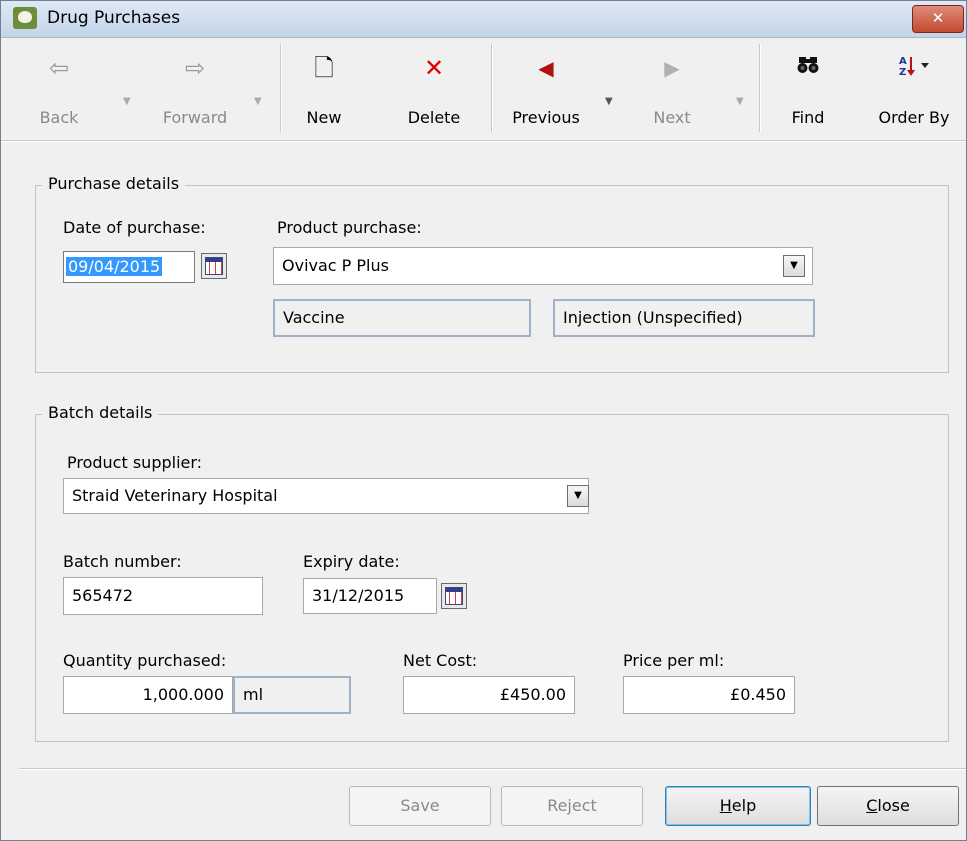 Image resolution: width=967 pixels, height=841 pixels. Describe the element at coordinates (546, 117) in the screenshot. I see `previous-label: Previous` at that location.